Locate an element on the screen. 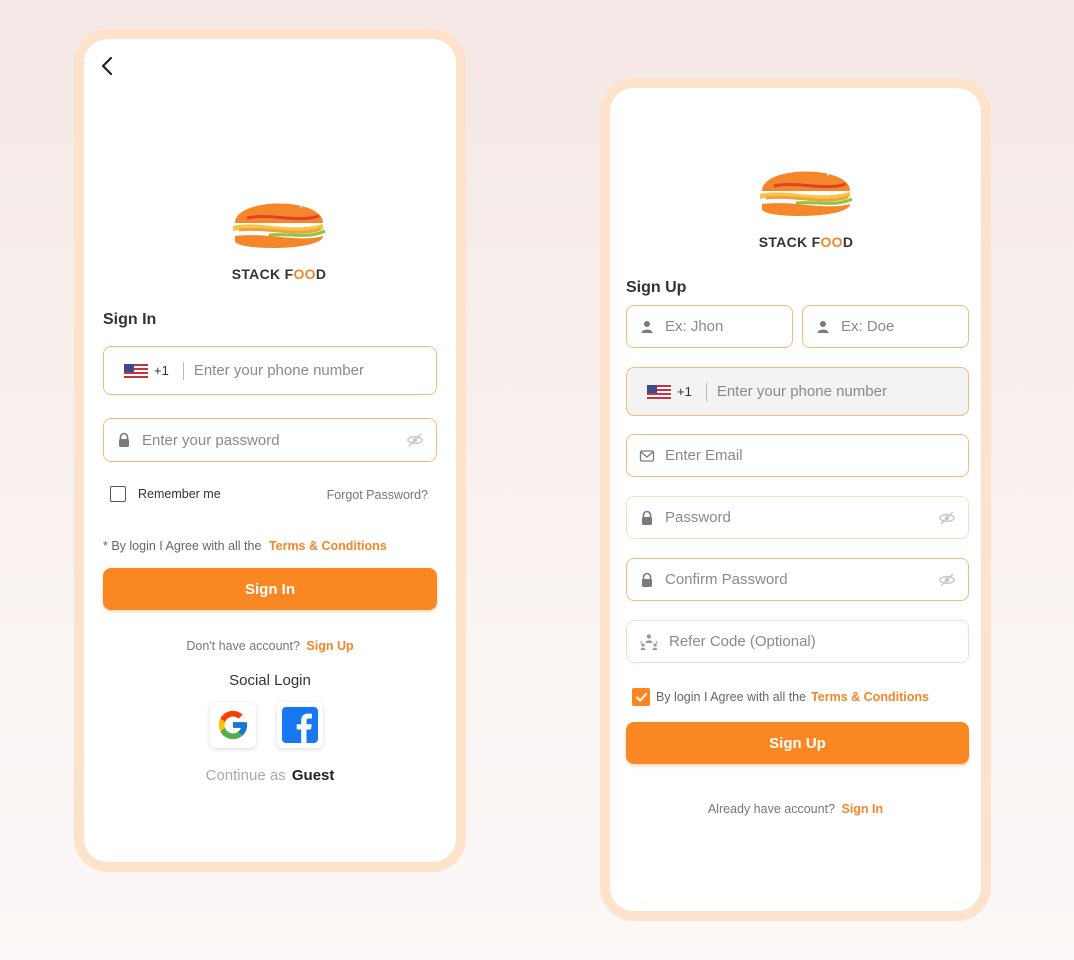 The image size is (1074, 960). last-name-input: Ex: Doe is located at coordinates (867, 326).